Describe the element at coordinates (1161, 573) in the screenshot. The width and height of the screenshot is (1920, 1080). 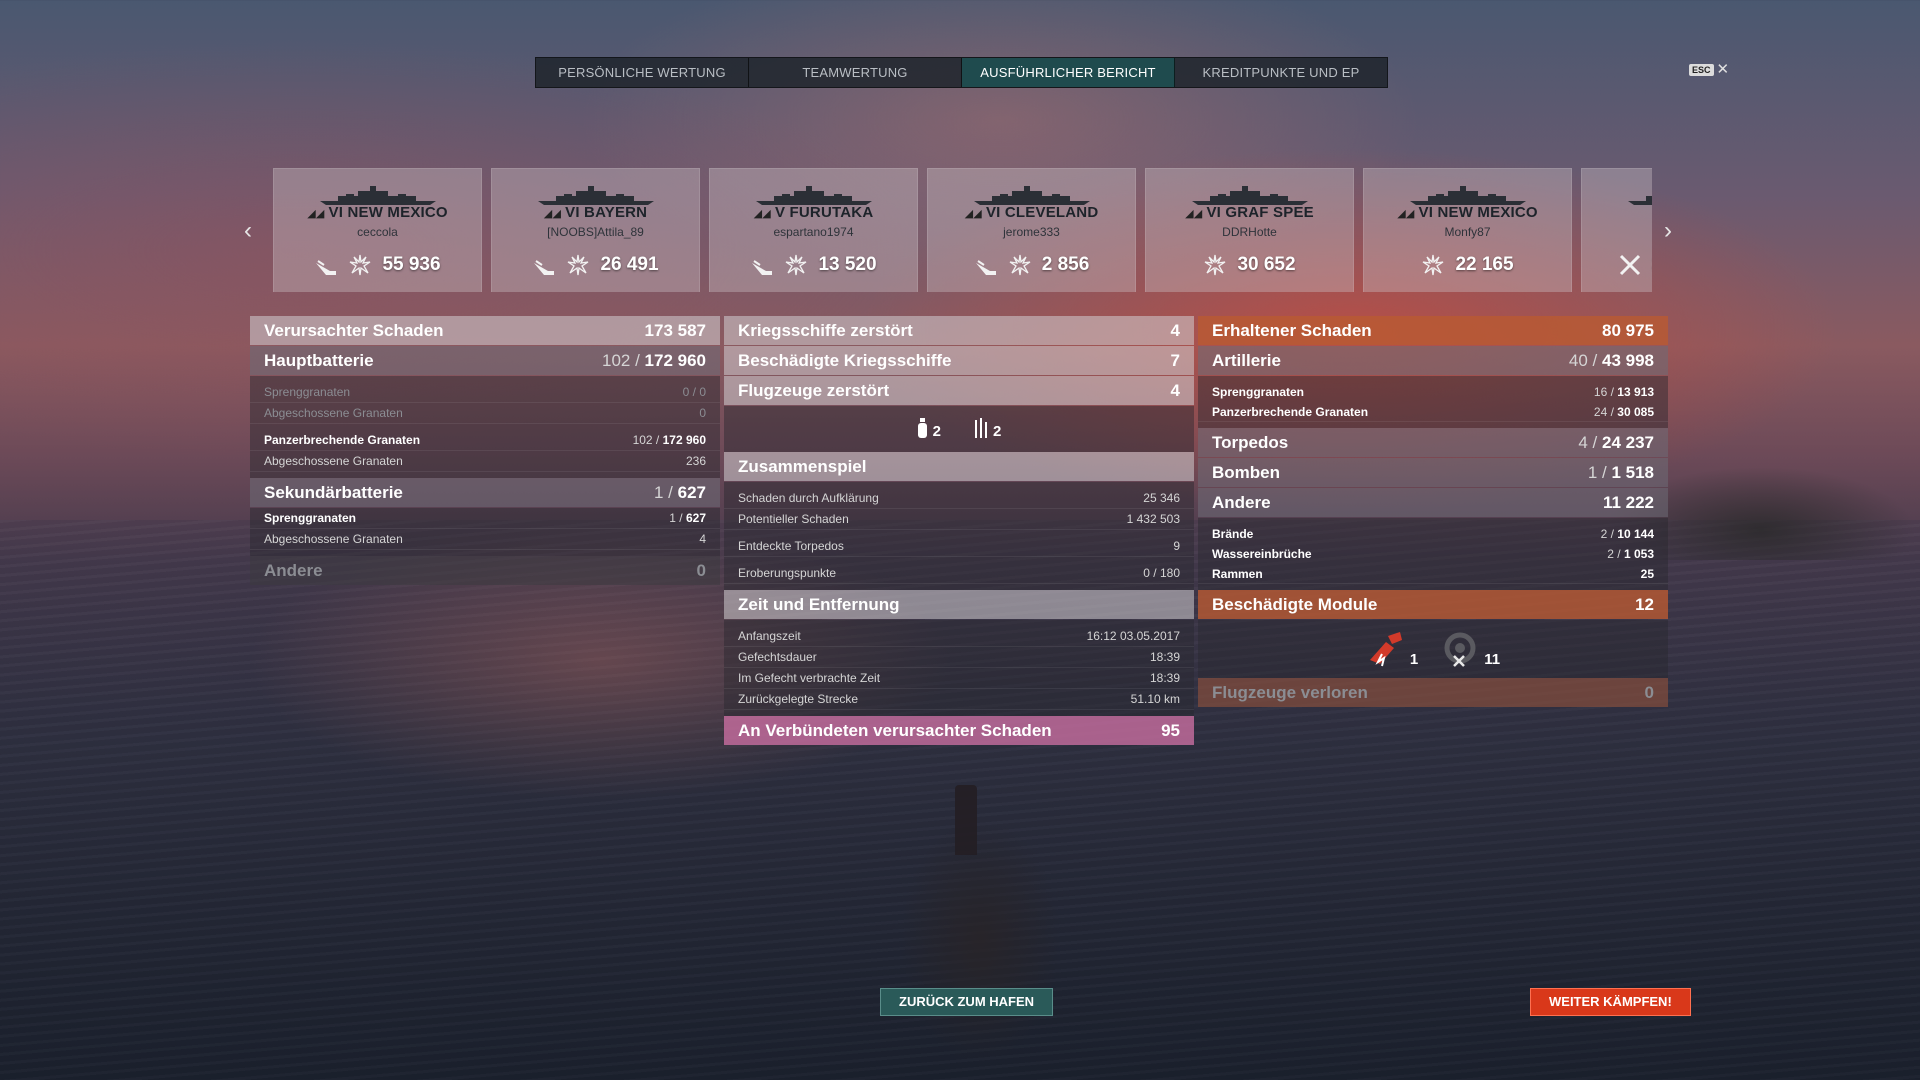
I see `capture-points-value: 0 / 180` at that location.